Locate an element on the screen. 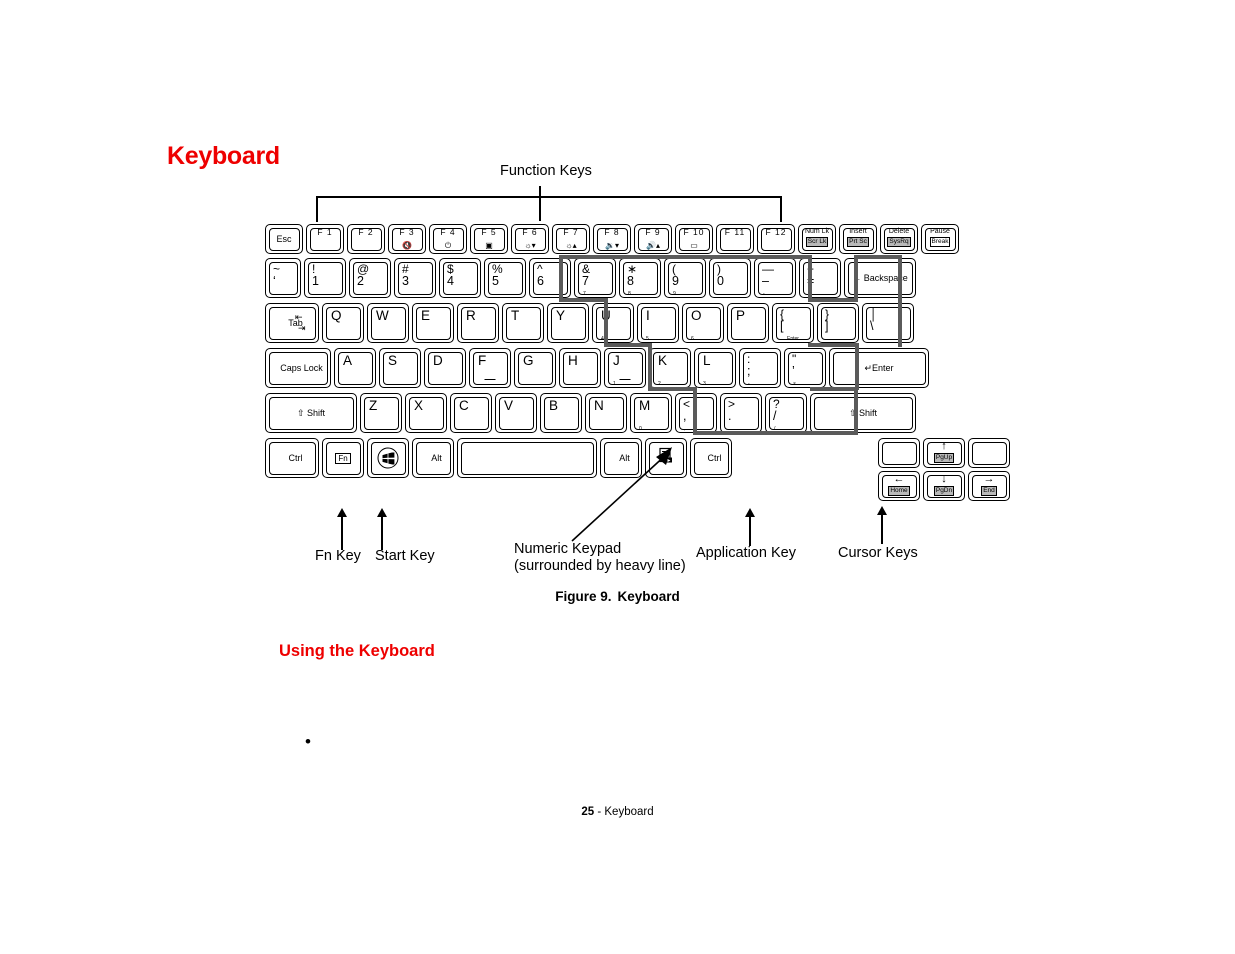 The height and width of the screenshot is (954, 1235). key-key-v: V is located at coordinates (516, 413).